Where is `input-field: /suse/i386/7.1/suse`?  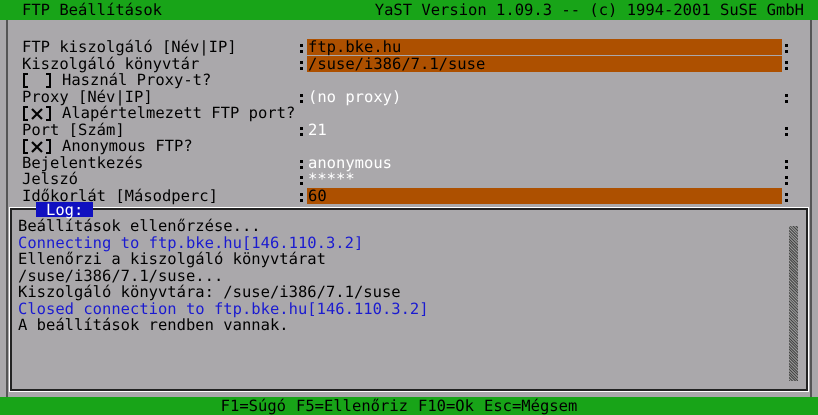 input-field: /suse/i386/7.1/suse is located at coordinates (544, 64).